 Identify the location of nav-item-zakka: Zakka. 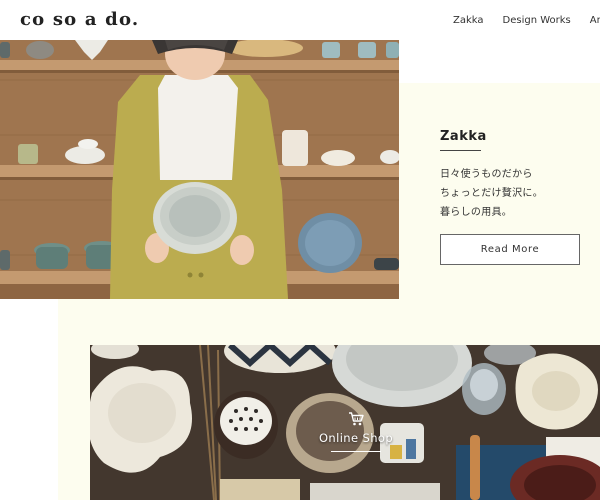
(468, 20).